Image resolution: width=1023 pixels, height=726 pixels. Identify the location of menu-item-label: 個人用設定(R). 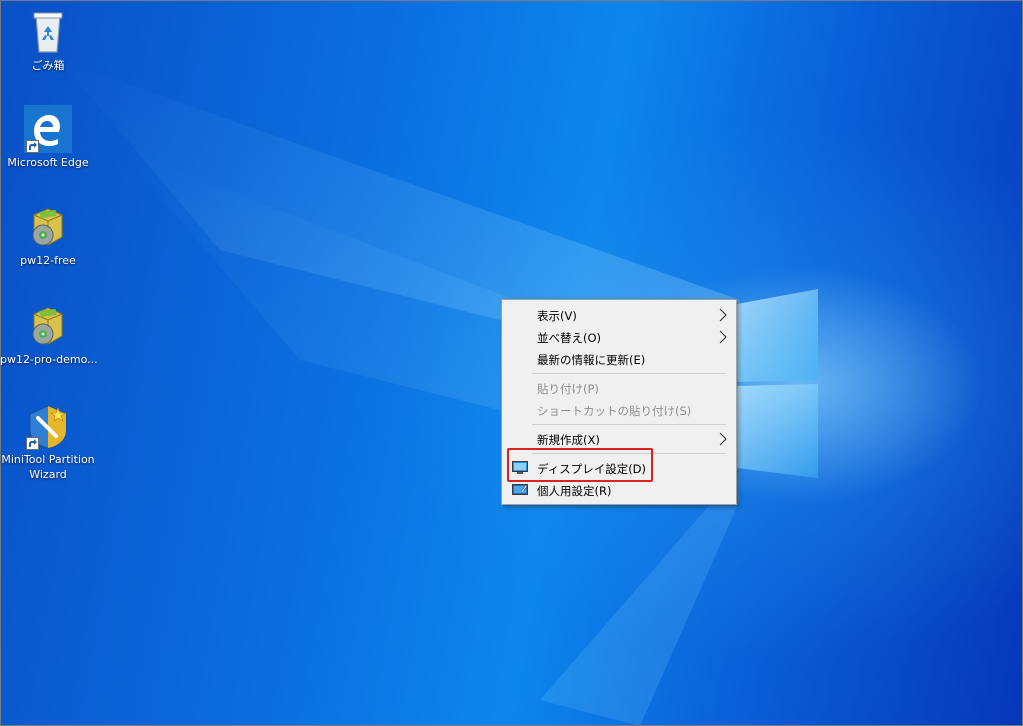
(574, 491).